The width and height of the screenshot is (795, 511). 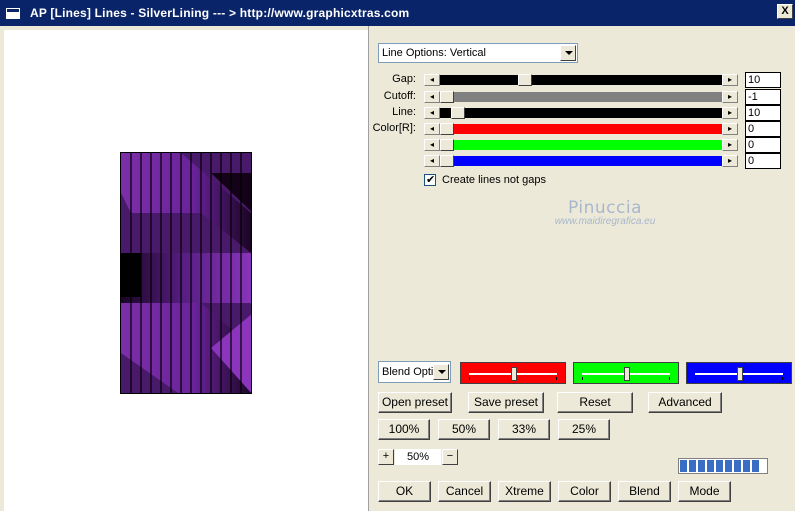 What do you see at coordinates (394, 128) in the screenshot?
I see `color-r-label: Color[R]:` at bounding box center [394, 128].